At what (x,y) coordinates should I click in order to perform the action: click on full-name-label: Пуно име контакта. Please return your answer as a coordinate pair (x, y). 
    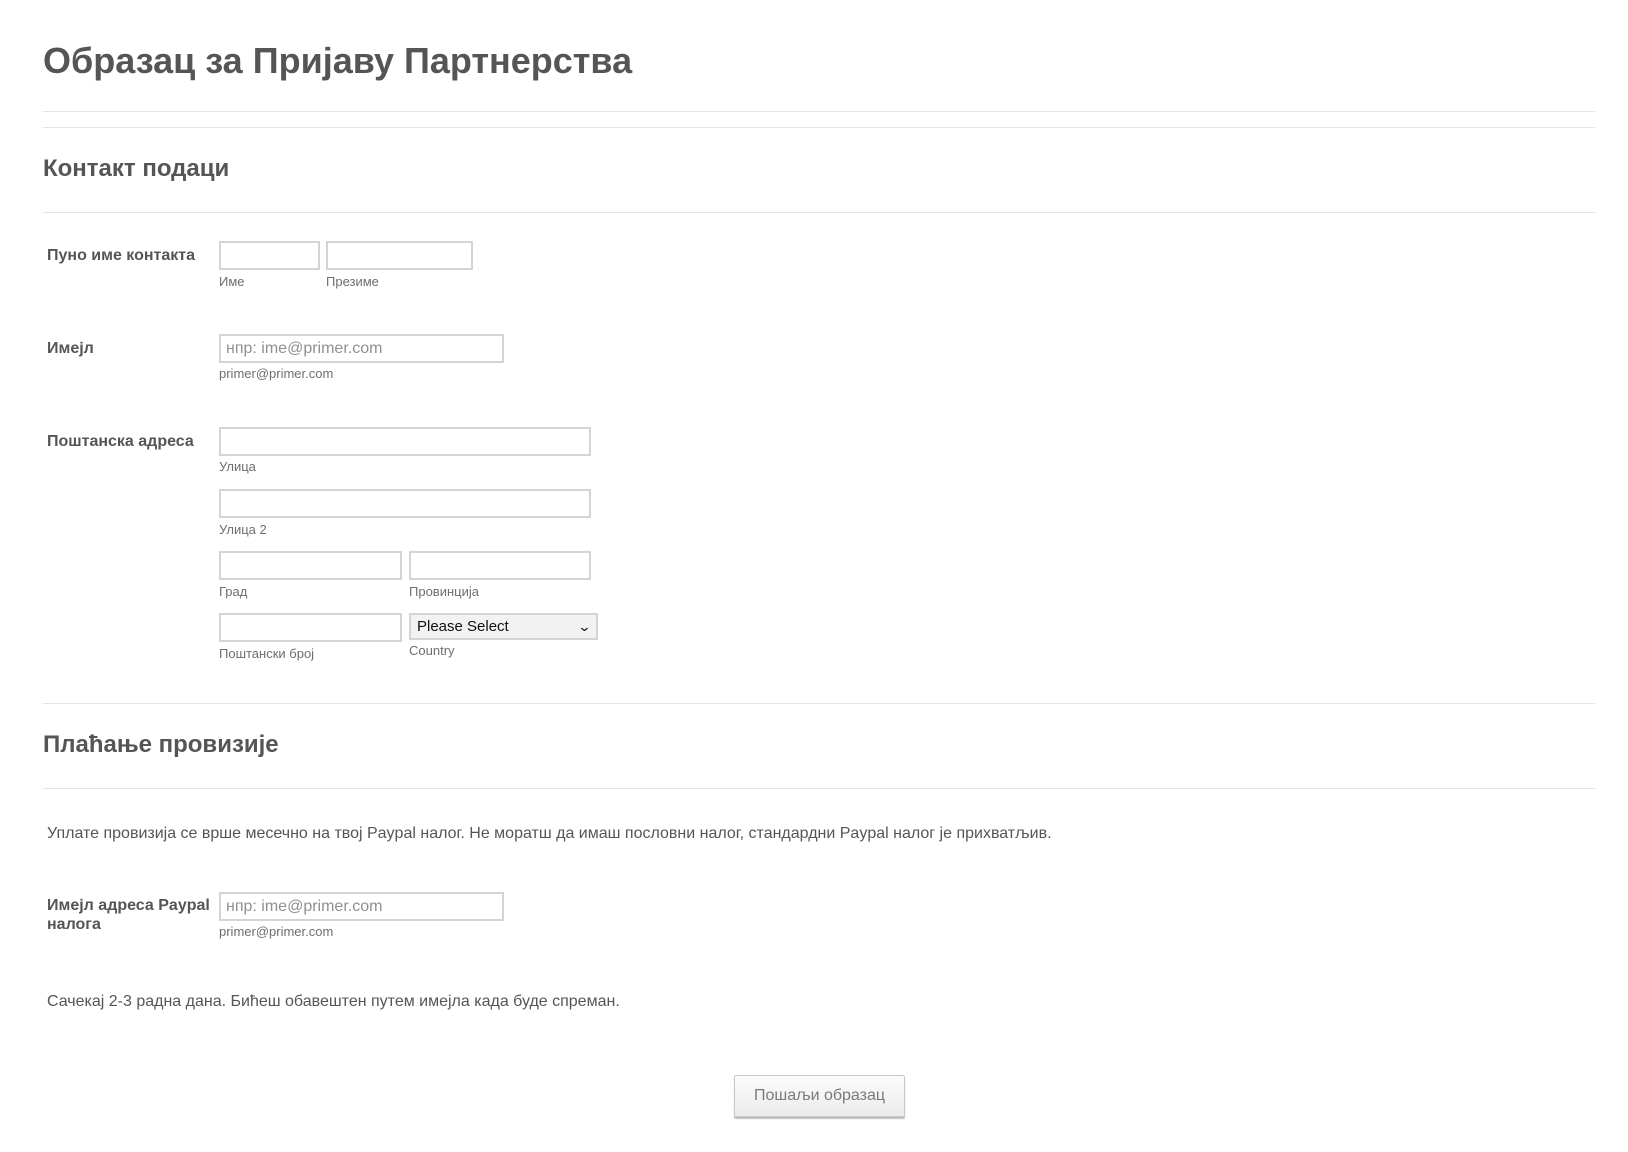
    Looking at the image, I should click on (121, 255).